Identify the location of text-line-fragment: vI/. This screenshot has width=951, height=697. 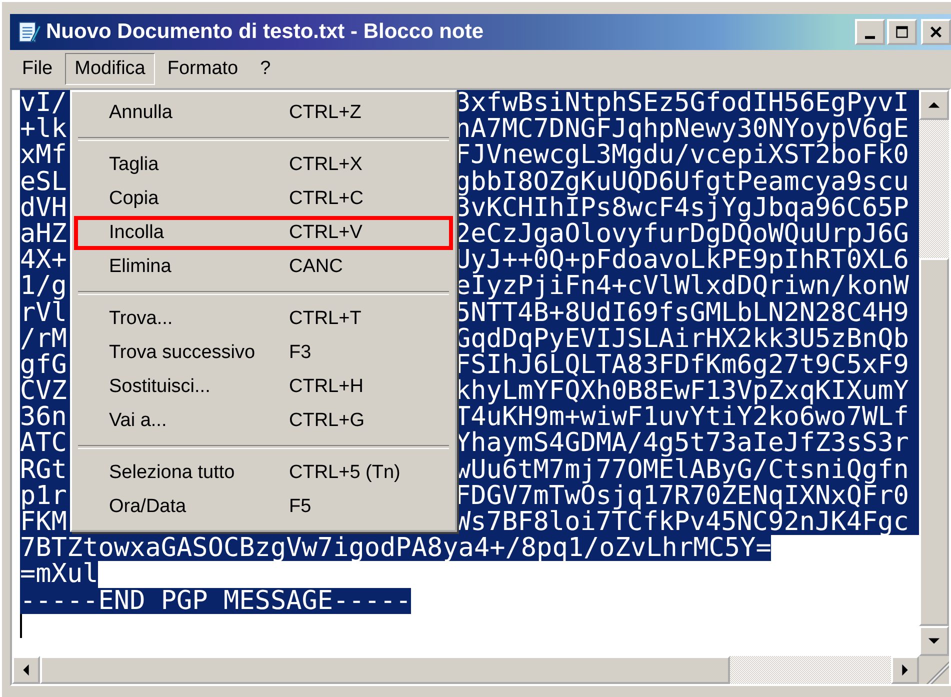
(43, 103).